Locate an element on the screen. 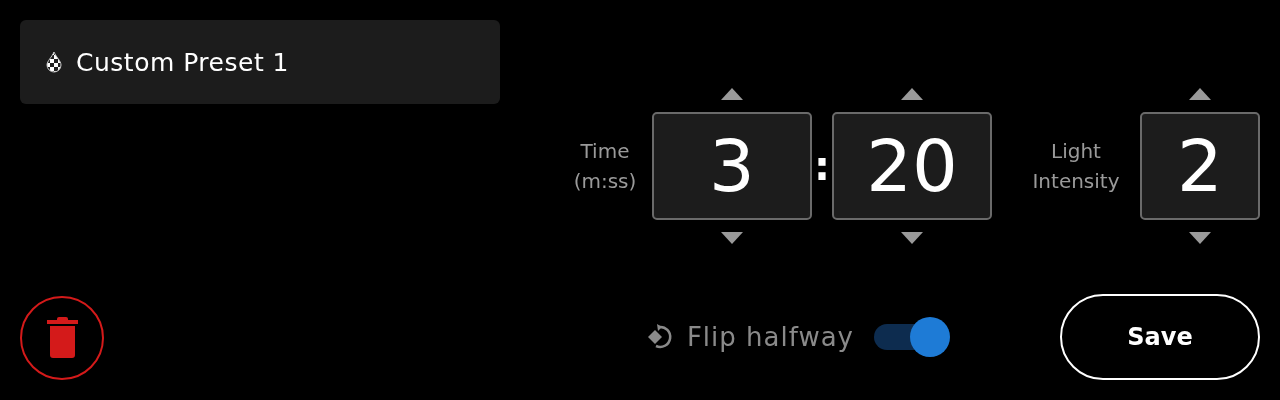 This screenshot has width=1280, height=400. preset-name: Custom Preset 1 is located at coordinates (183, 62).